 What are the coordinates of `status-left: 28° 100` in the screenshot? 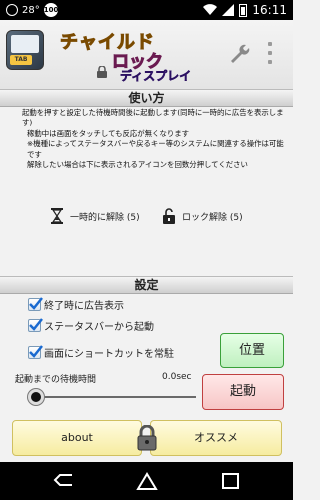 It's located at (32, 10).